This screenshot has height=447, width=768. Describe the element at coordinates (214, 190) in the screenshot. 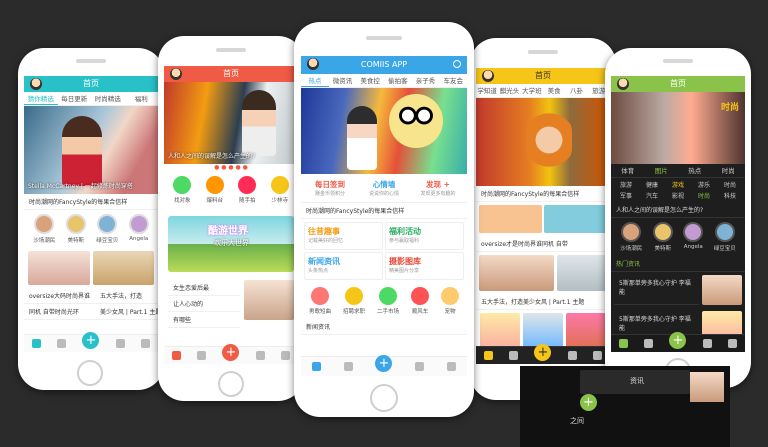

I see `quick-icon-gossip: 爆料台` at that location.